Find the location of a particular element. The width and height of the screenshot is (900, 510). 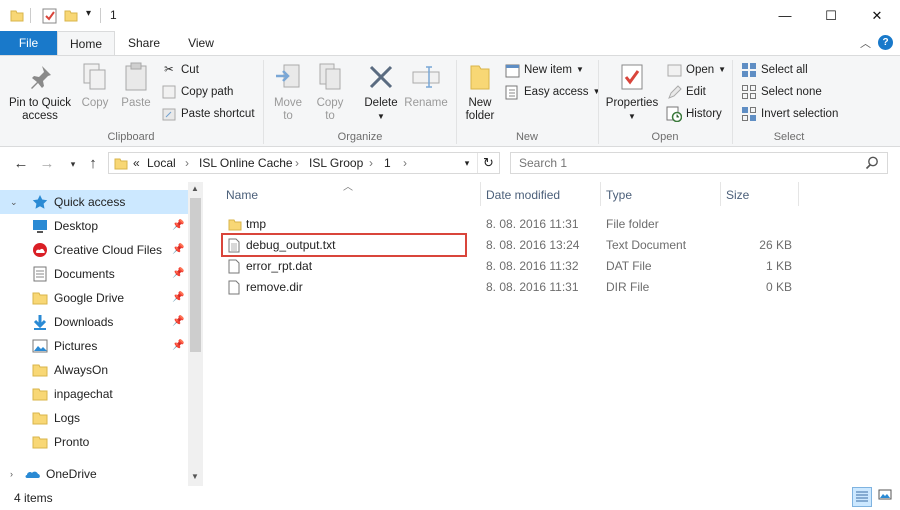

select-none-button: Select none is located at coordinates (781, 92).